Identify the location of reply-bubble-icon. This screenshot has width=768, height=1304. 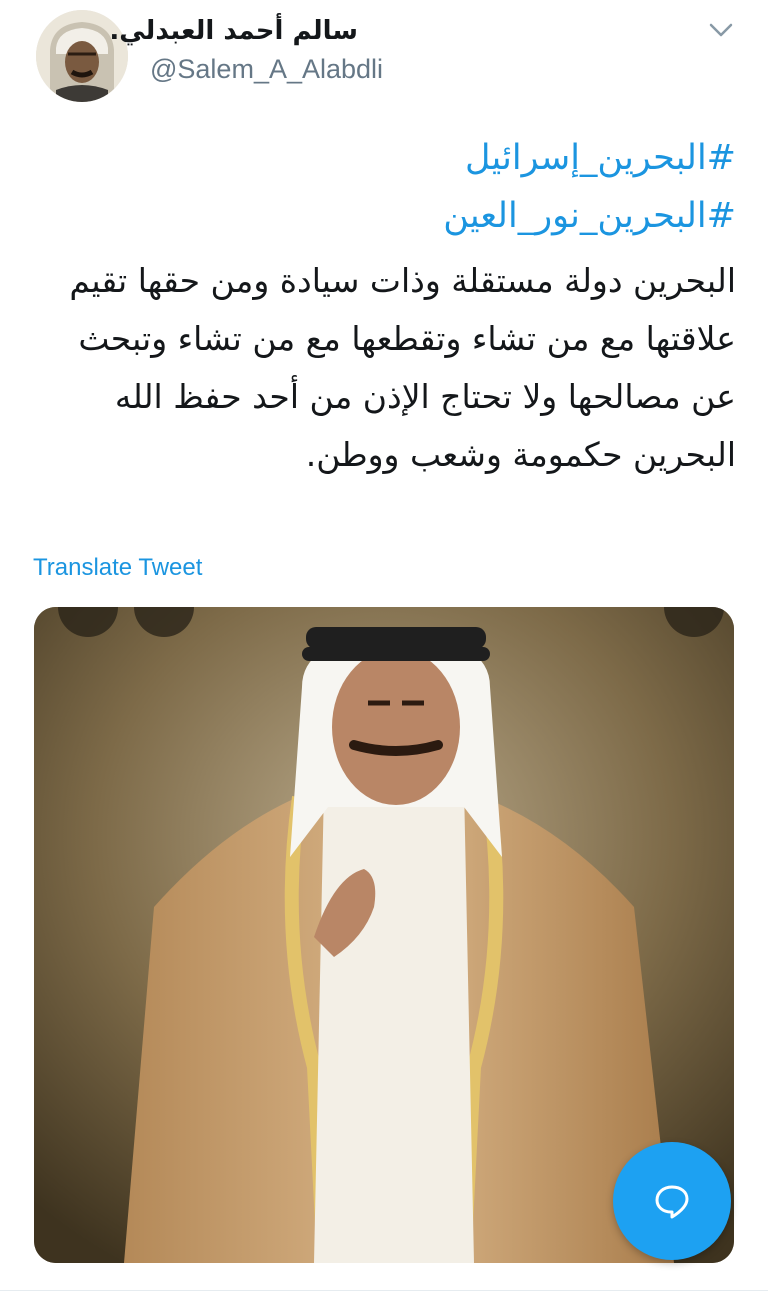
(672, 1202).